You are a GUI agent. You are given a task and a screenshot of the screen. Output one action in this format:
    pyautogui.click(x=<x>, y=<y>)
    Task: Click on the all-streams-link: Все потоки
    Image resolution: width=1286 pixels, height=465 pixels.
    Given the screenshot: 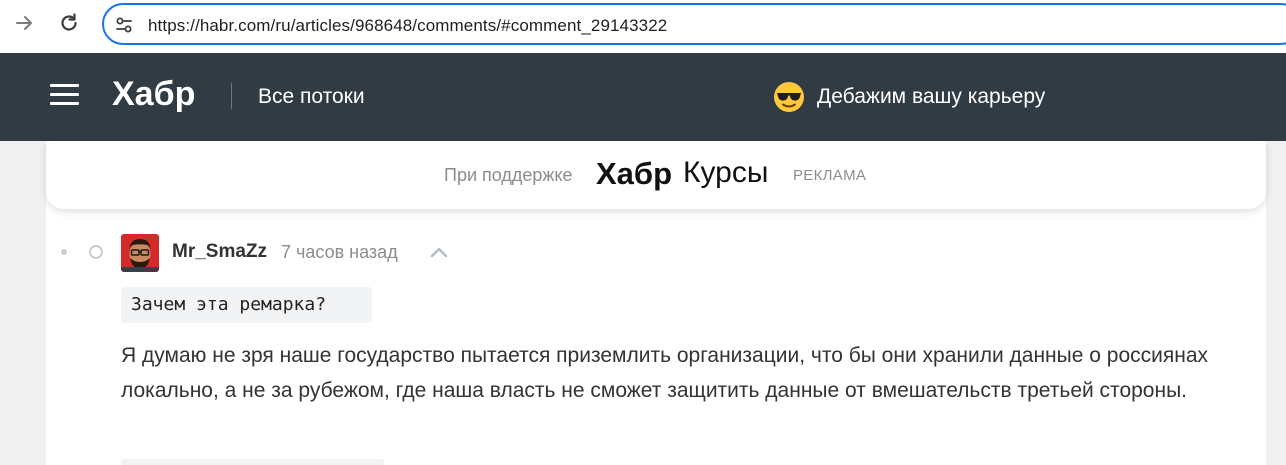 What is the action you would take?
    pyautogui.click(x=311, y=97)
    